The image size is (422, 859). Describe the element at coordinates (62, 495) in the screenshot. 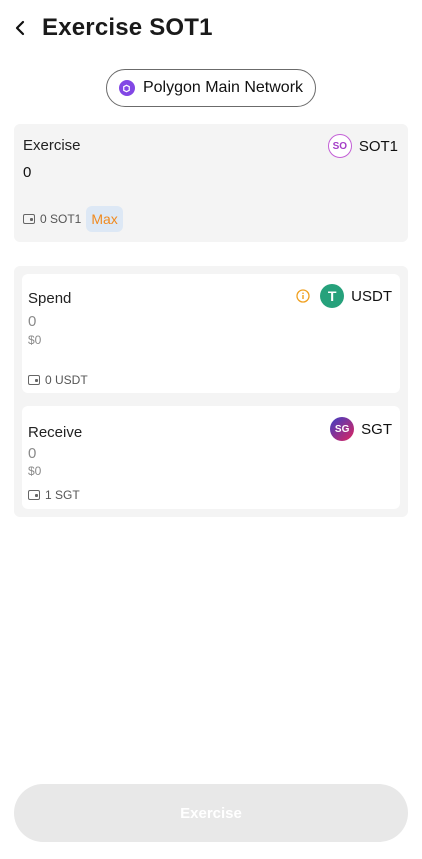

I see `receive-balance: 1 SGT` at that location.